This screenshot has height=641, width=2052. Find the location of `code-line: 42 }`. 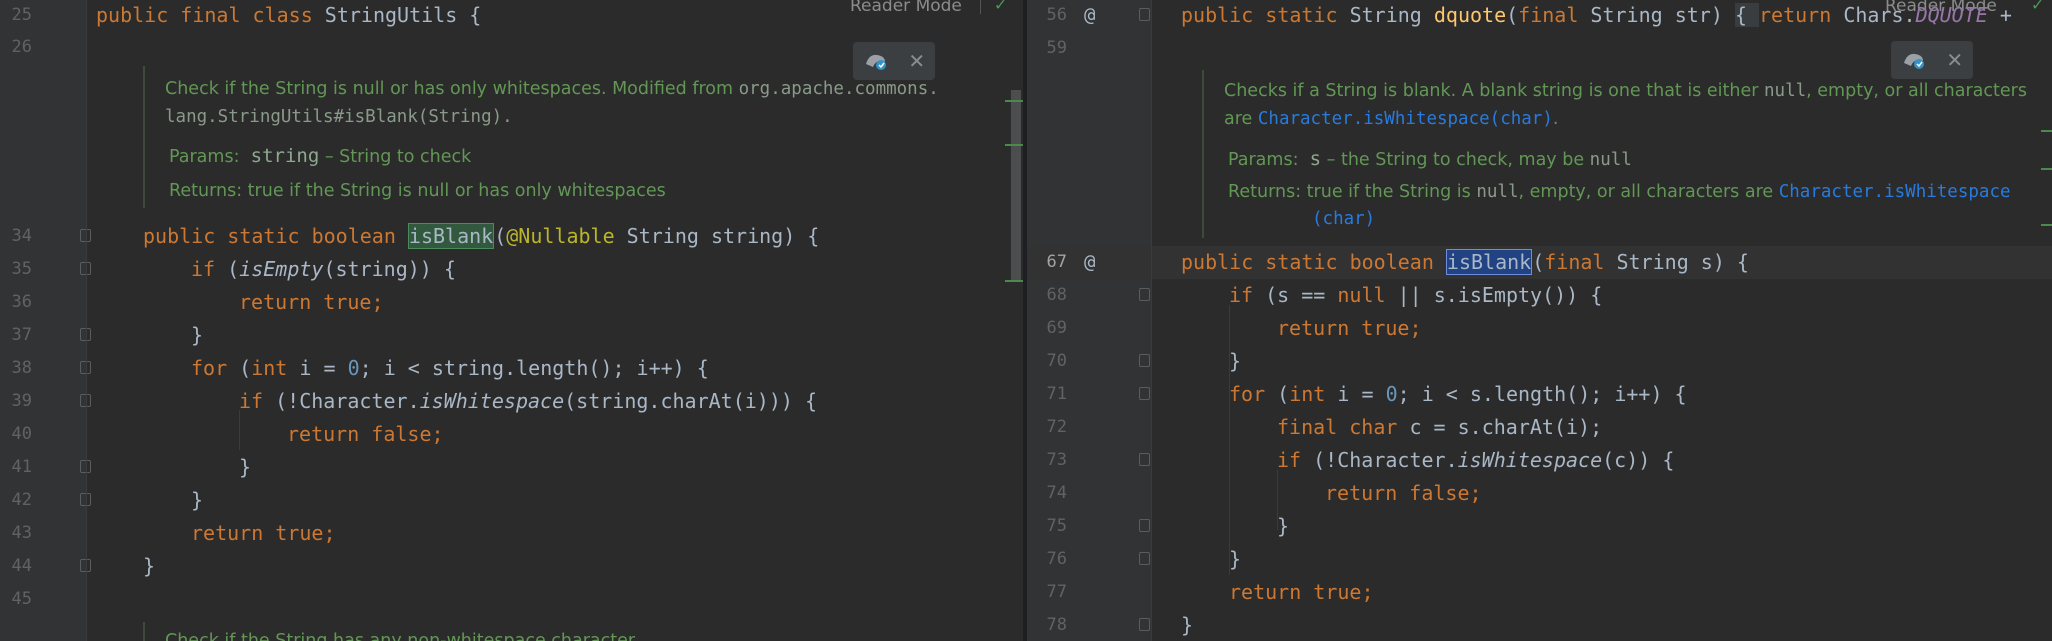

code-line: 42 } is located at coordinates (511, 500).